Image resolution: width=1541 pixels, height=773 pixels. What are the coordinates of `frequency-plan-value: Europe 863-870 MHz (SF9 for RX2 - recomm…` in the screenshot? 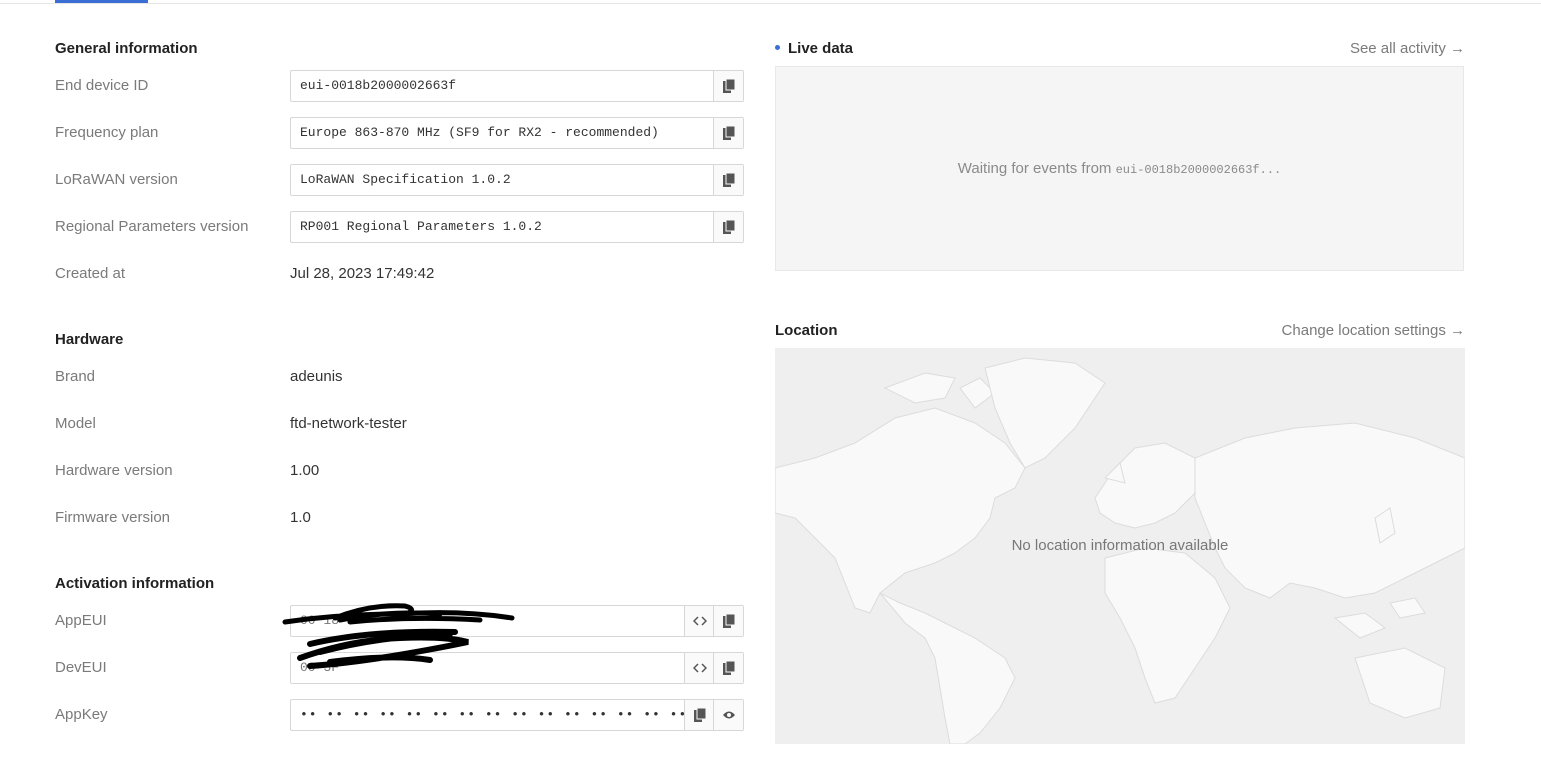 It's located at (479, 132).